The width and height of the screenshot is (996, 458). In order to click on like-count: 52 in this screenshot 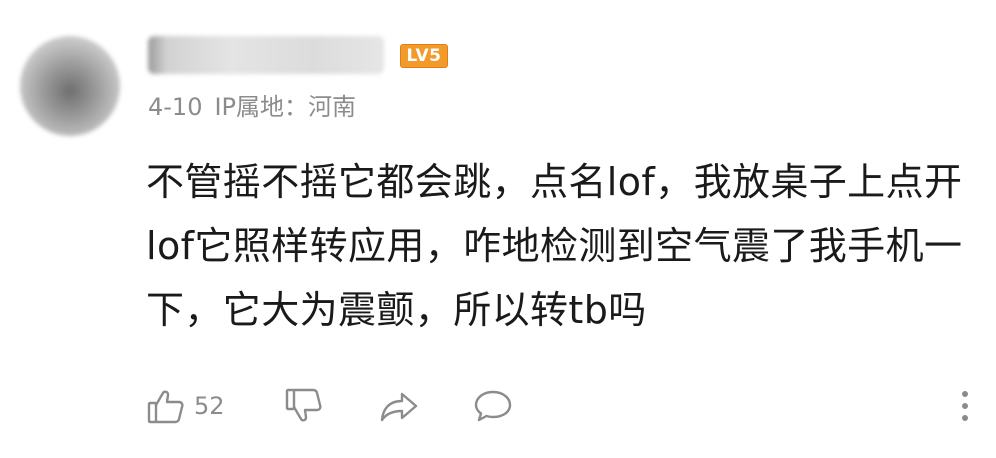, I will do `click(209, 406)`.